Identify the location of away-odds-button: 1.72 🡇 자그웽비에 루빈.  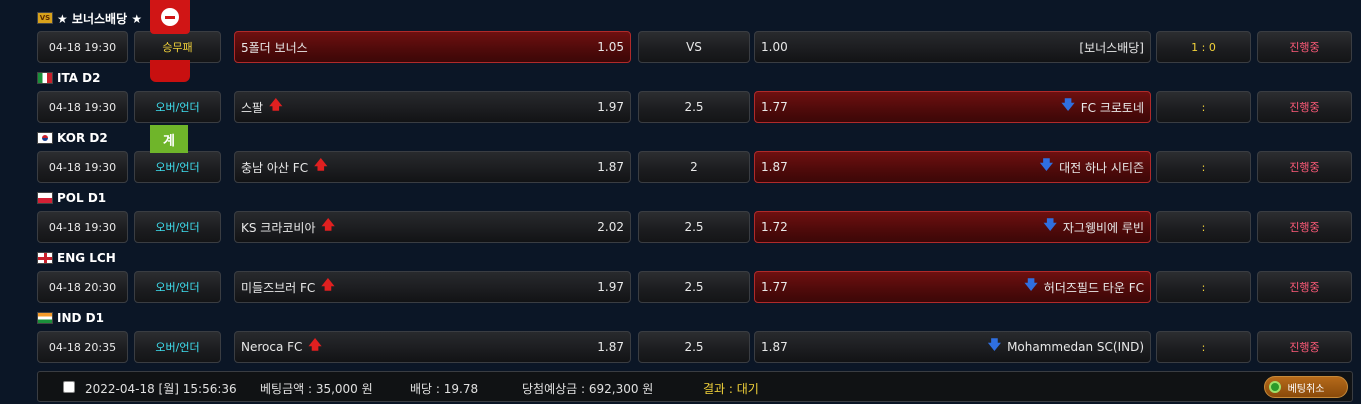
(952, 227).